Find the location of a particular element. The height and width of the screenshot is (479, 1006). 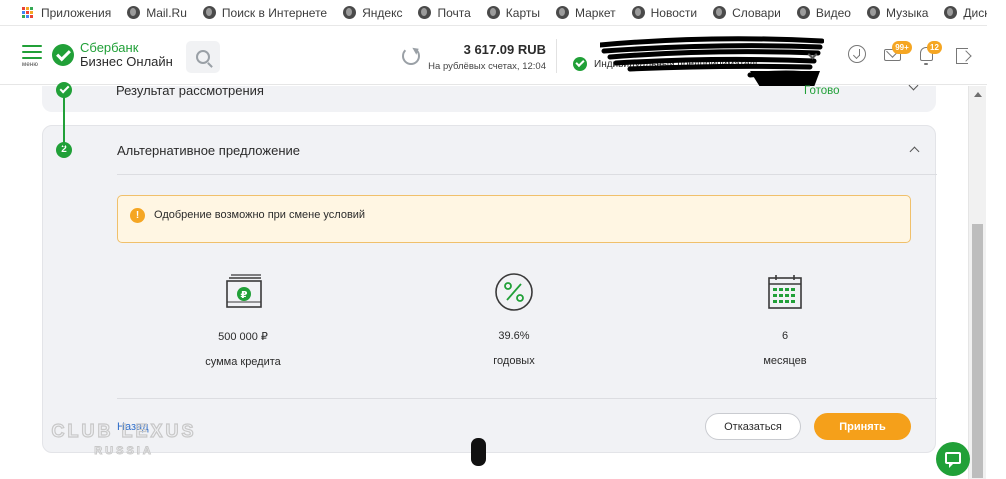

step-done-check-icon is located at coordinates (64, 90).